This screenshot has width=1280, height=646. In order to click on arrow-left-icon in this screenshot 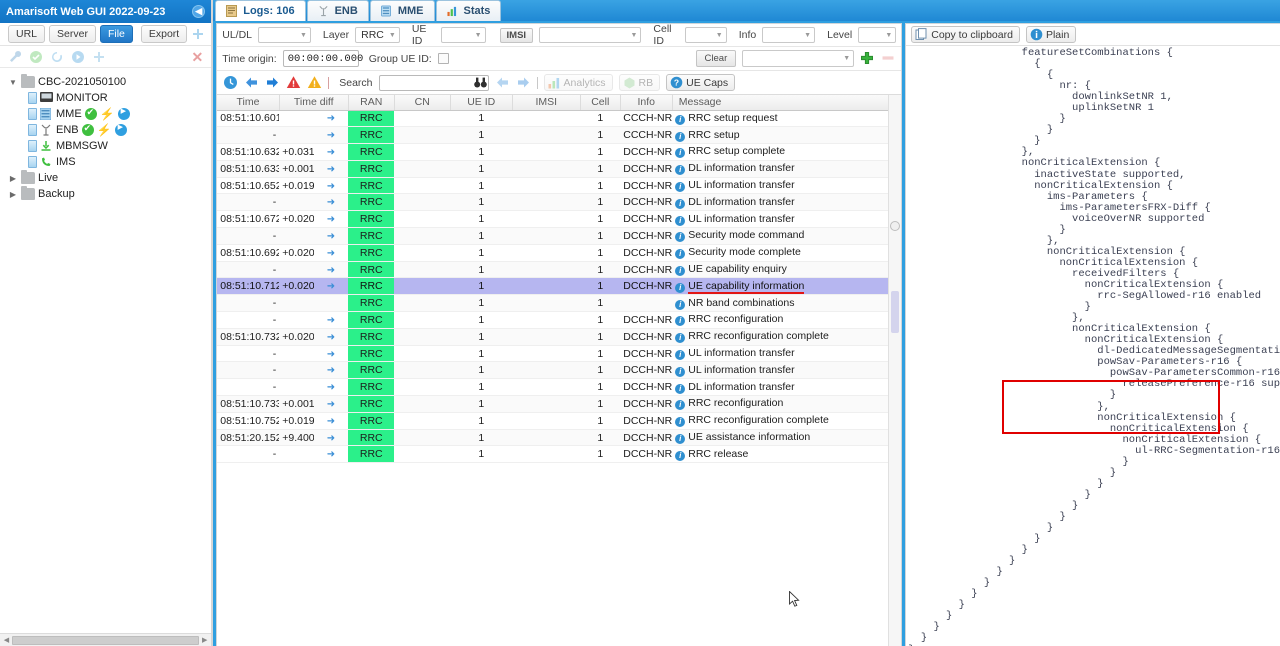, I will do `click(251, 82)`.